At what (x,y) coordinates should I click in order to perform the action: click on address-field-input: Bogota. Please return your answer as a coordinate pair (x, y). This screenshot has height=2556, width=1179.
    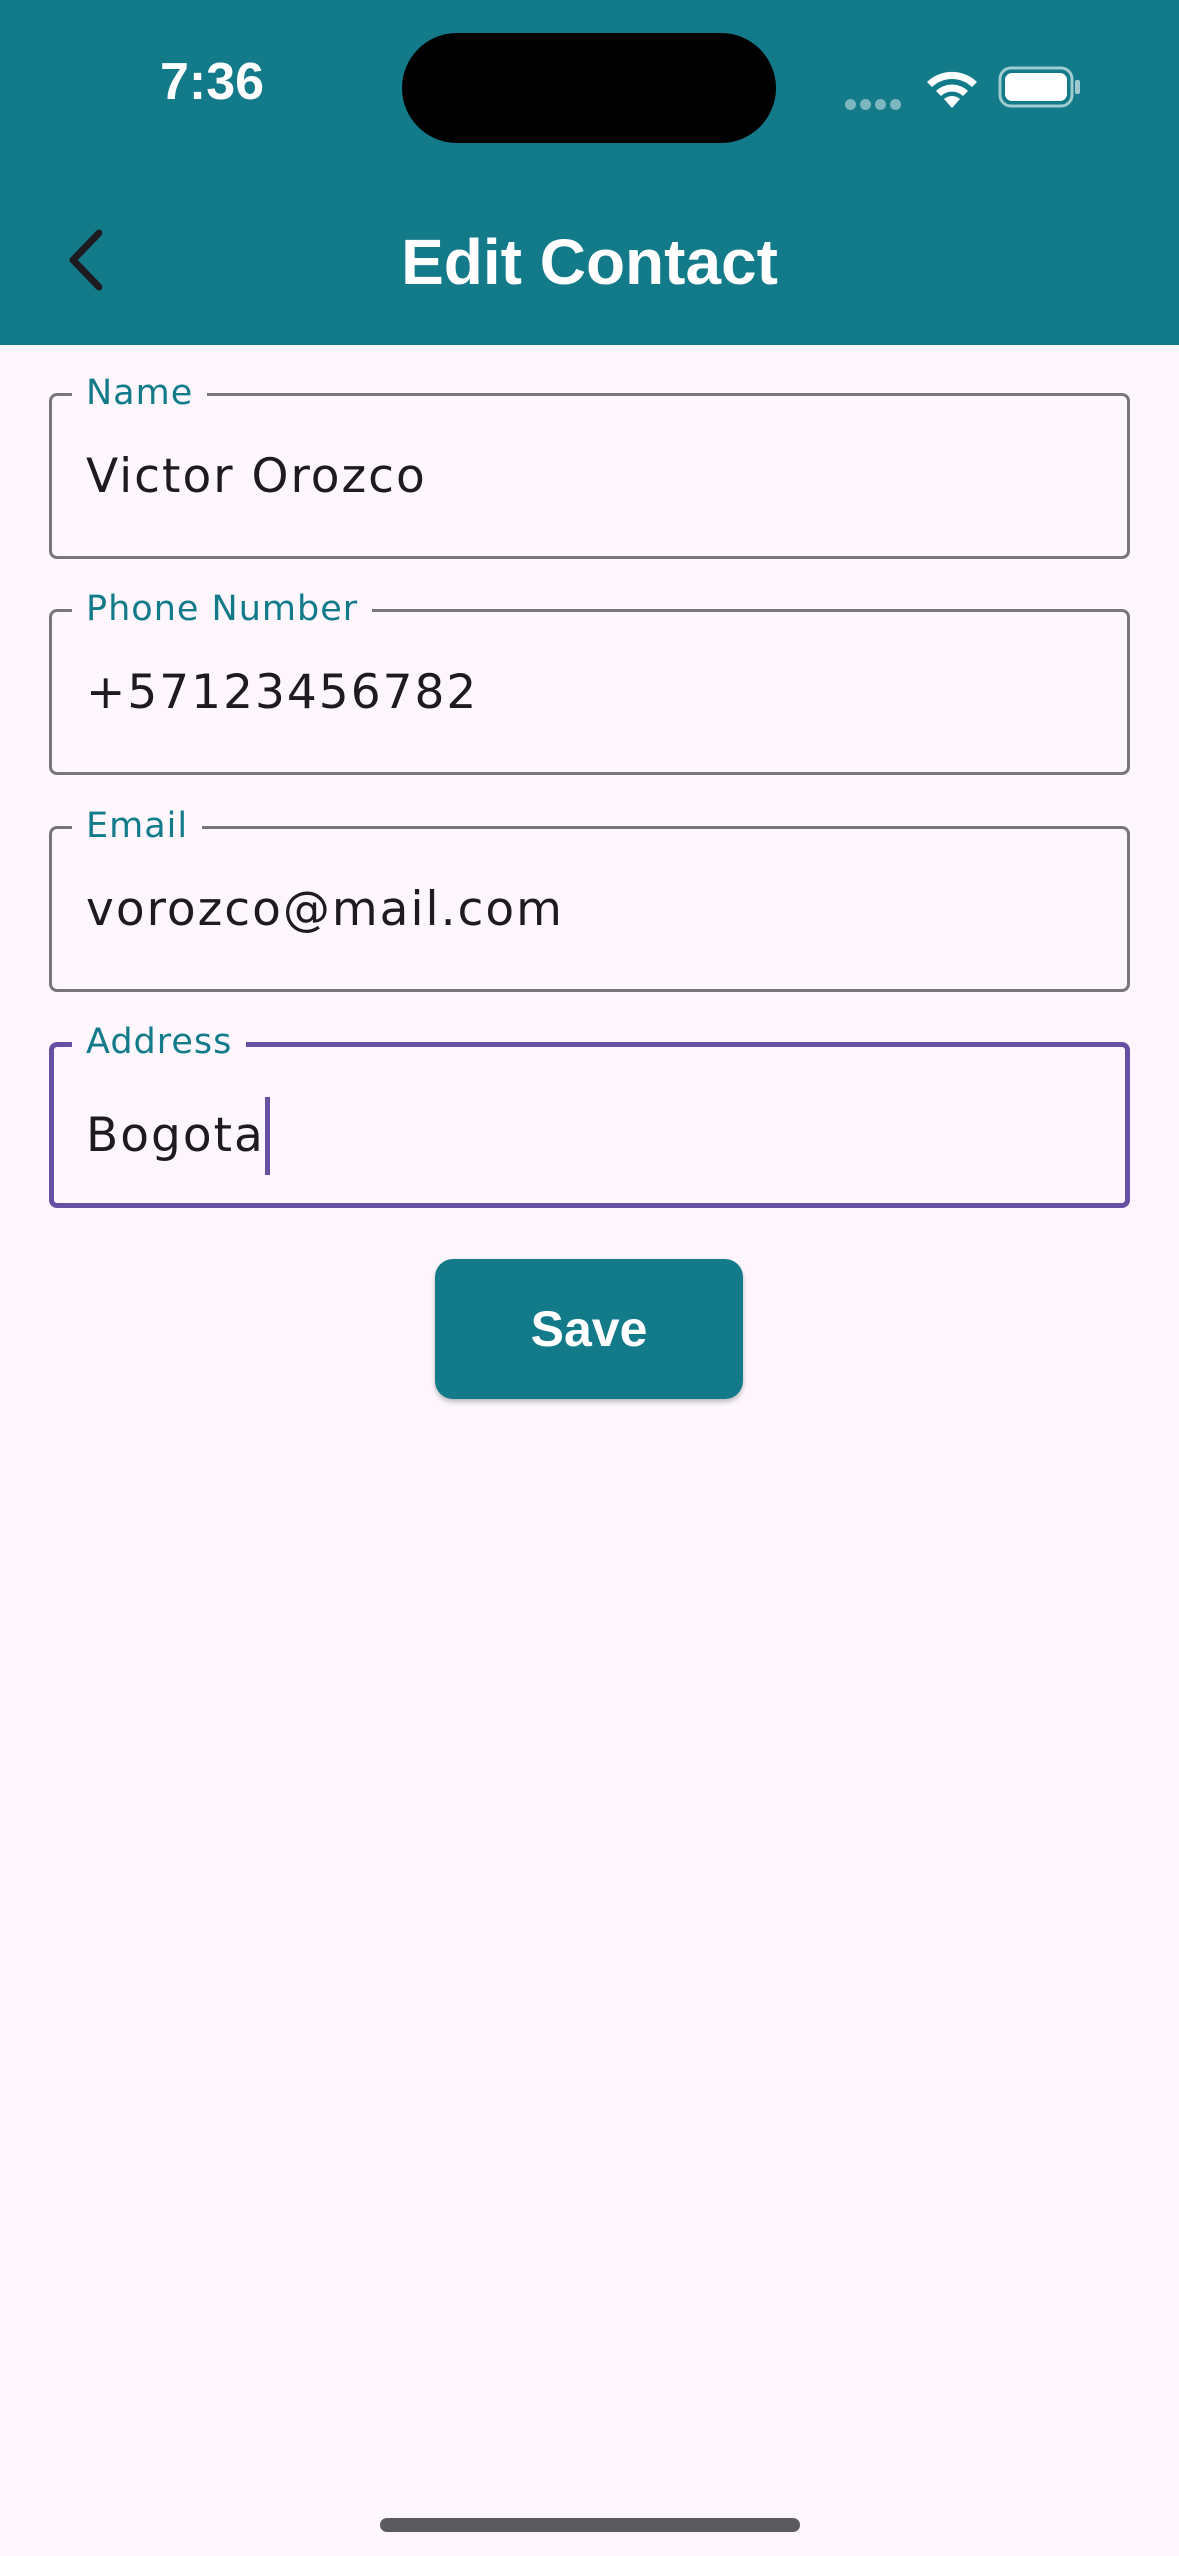
    Looking at the image, I should click on (178, 1136).